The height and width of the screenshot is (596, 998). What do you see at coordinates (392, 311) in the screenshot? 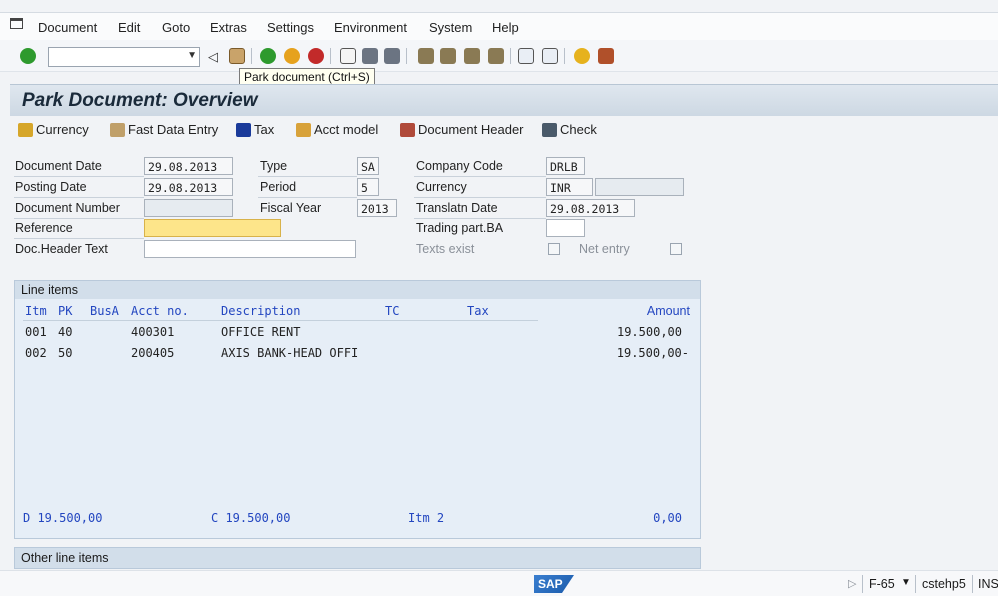
I see `col-tc: TC` at bounding box center [392, 311].